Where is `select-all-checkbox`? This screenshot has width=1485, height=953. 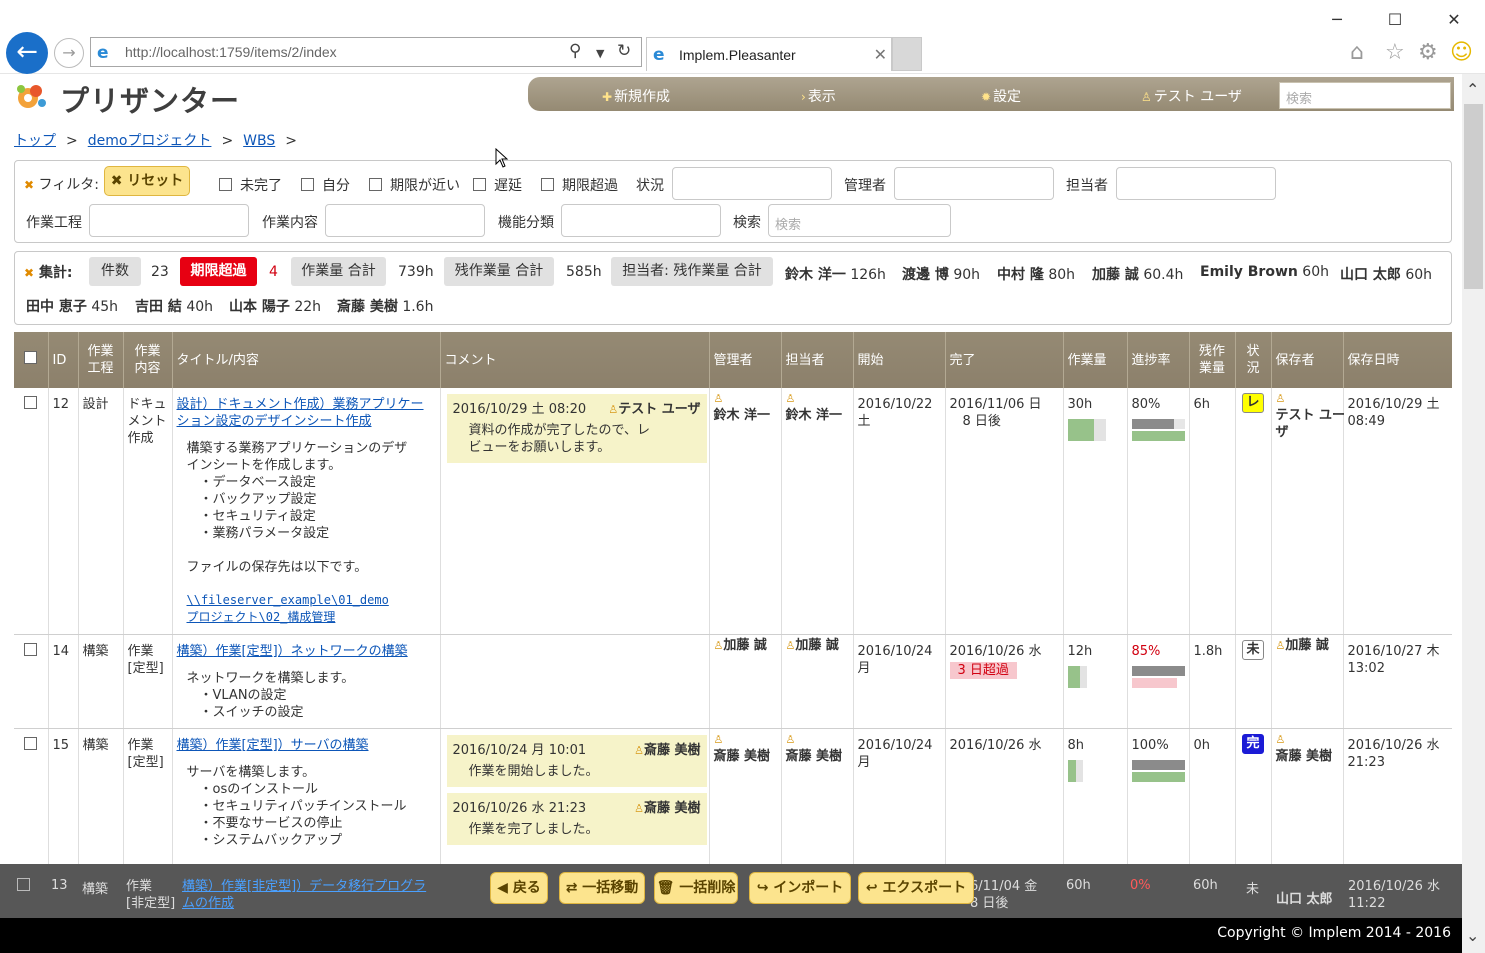
select-all-checkbox is located at coordinates (31, 357).